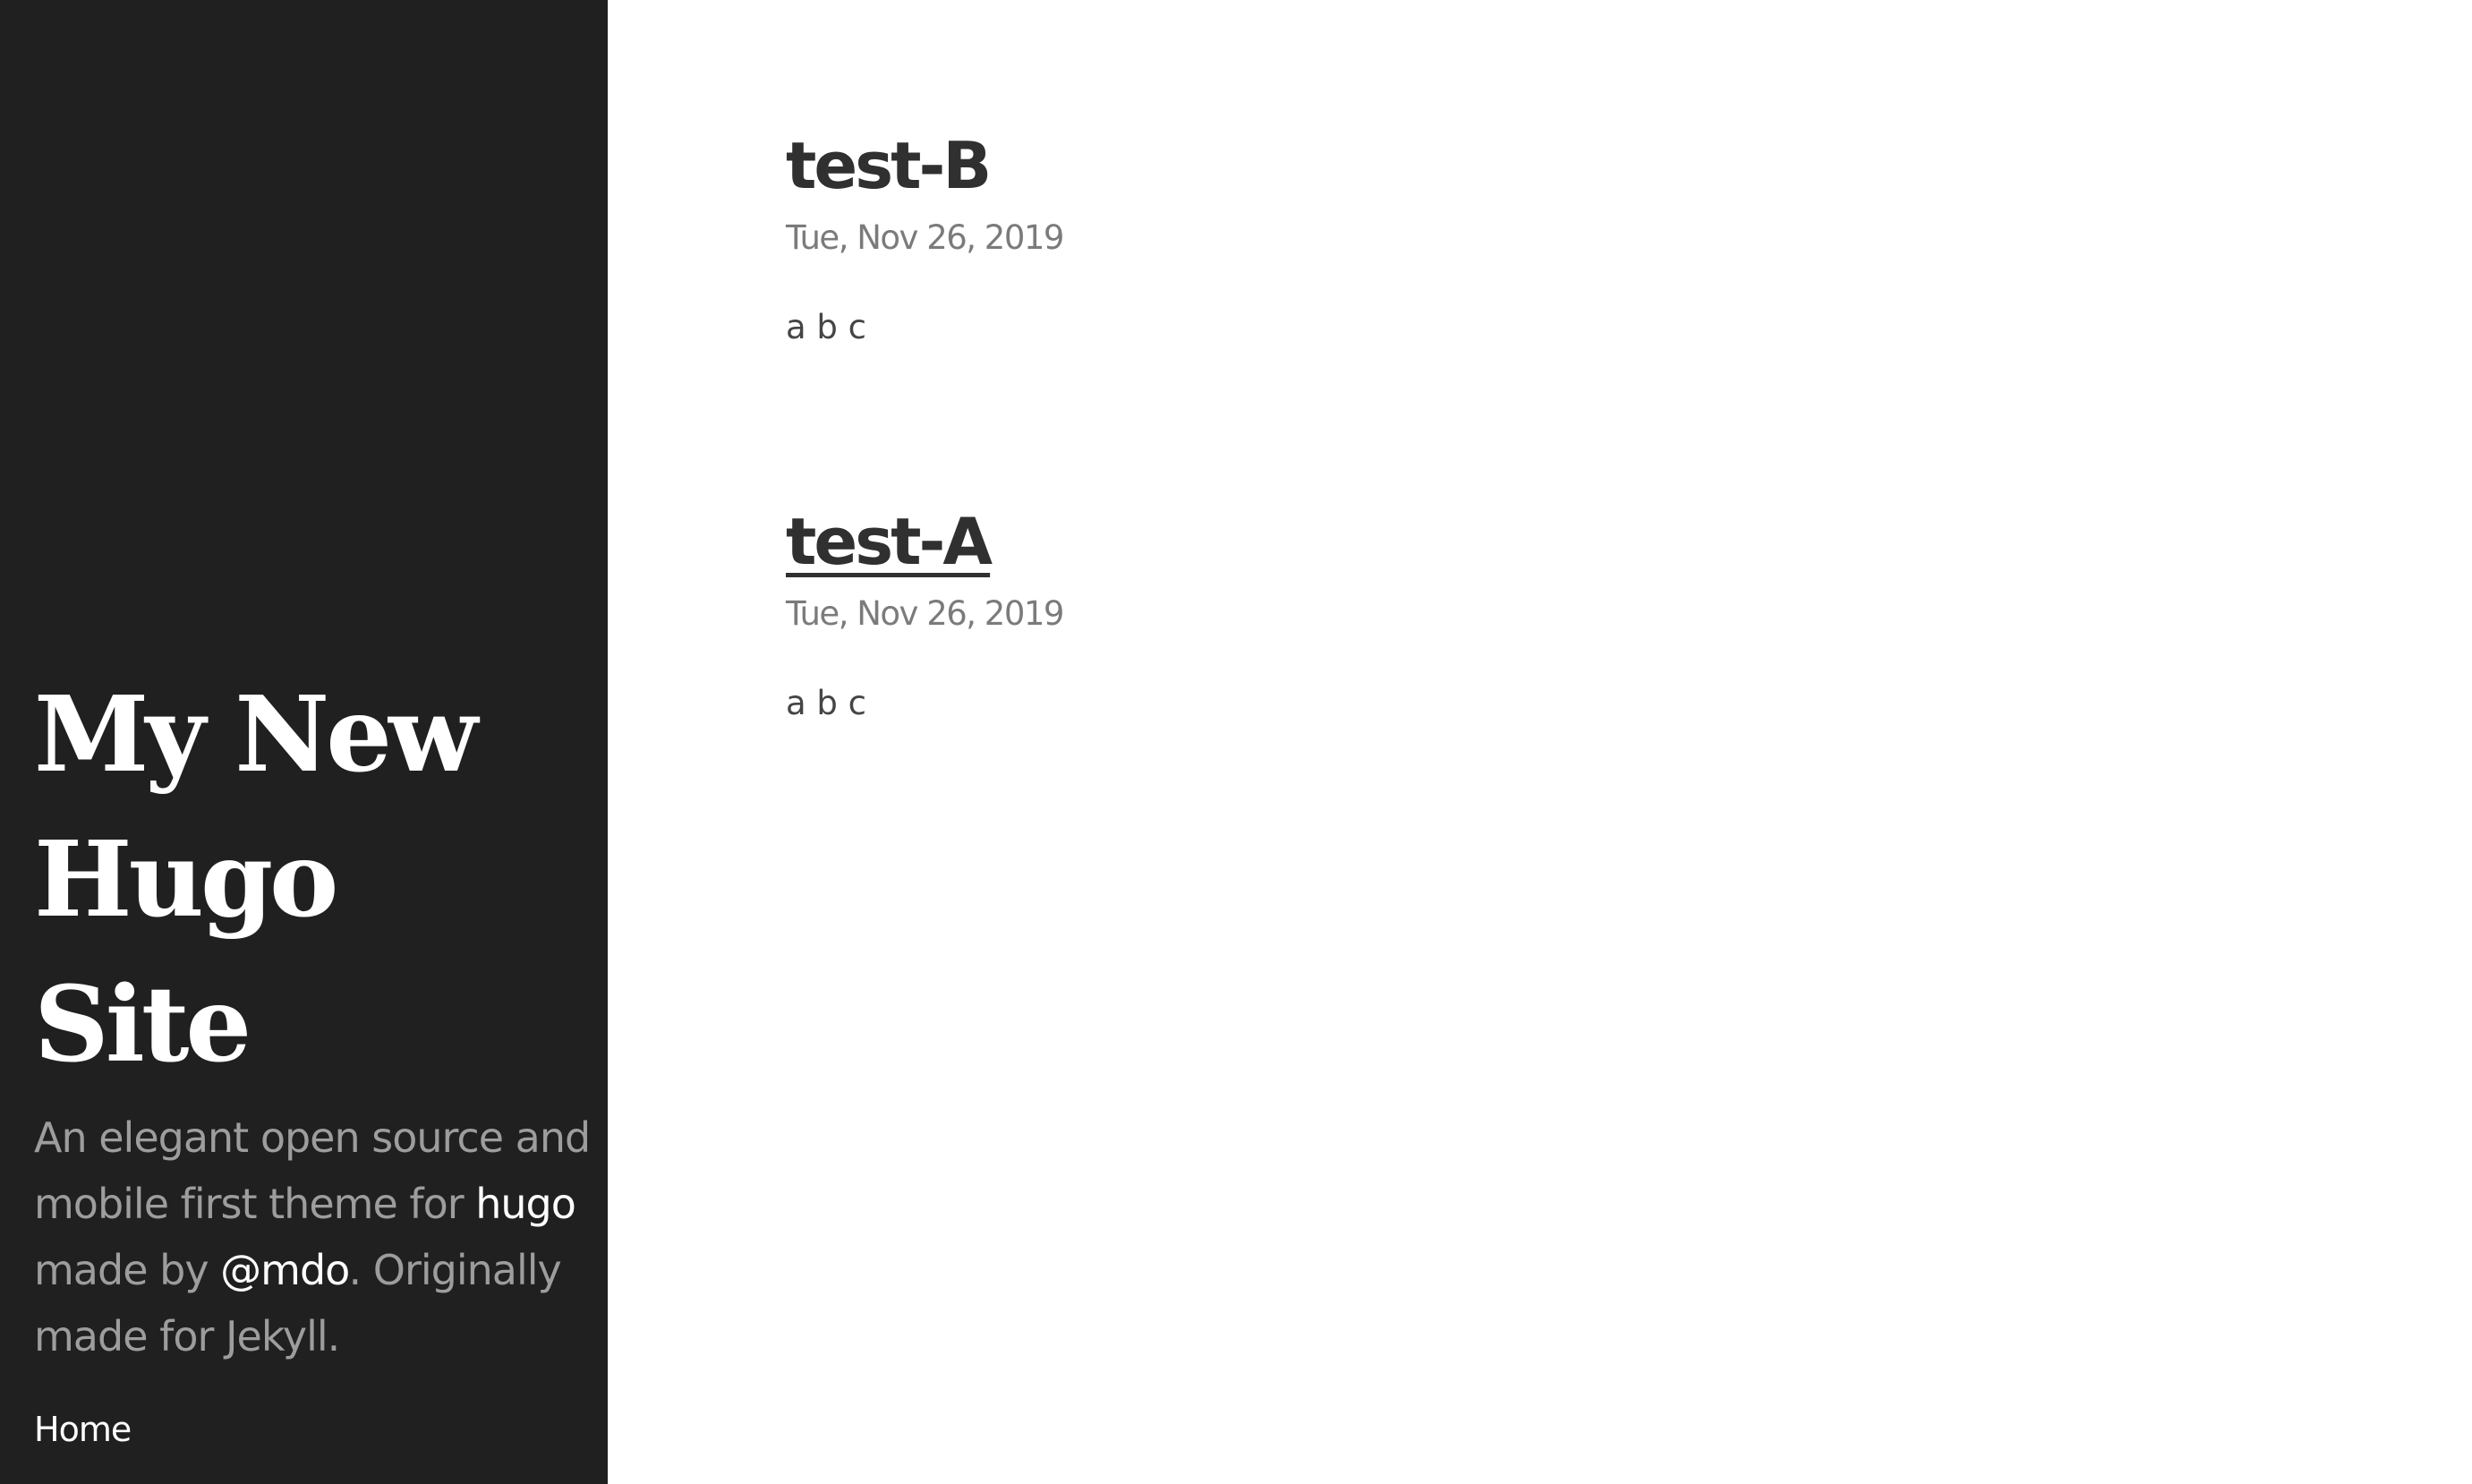 The width and height of the screenshot is (2472, 1484). I want to click on mdo-link: @mdo, so click(284, 1270).